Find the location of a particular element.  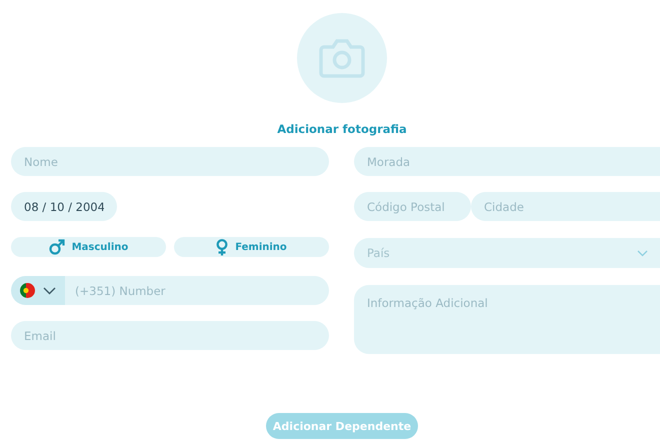

add-dependent-button: Adicionar Dependente is located at coordinates (342, 426).